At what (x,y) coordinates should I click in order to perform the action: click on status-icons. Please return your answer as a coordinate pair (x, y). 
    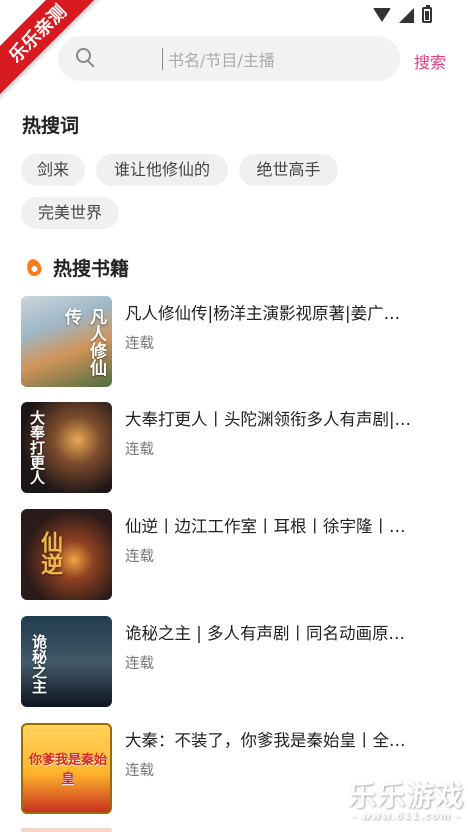
    Looking at the image, I should click on (402, 14).